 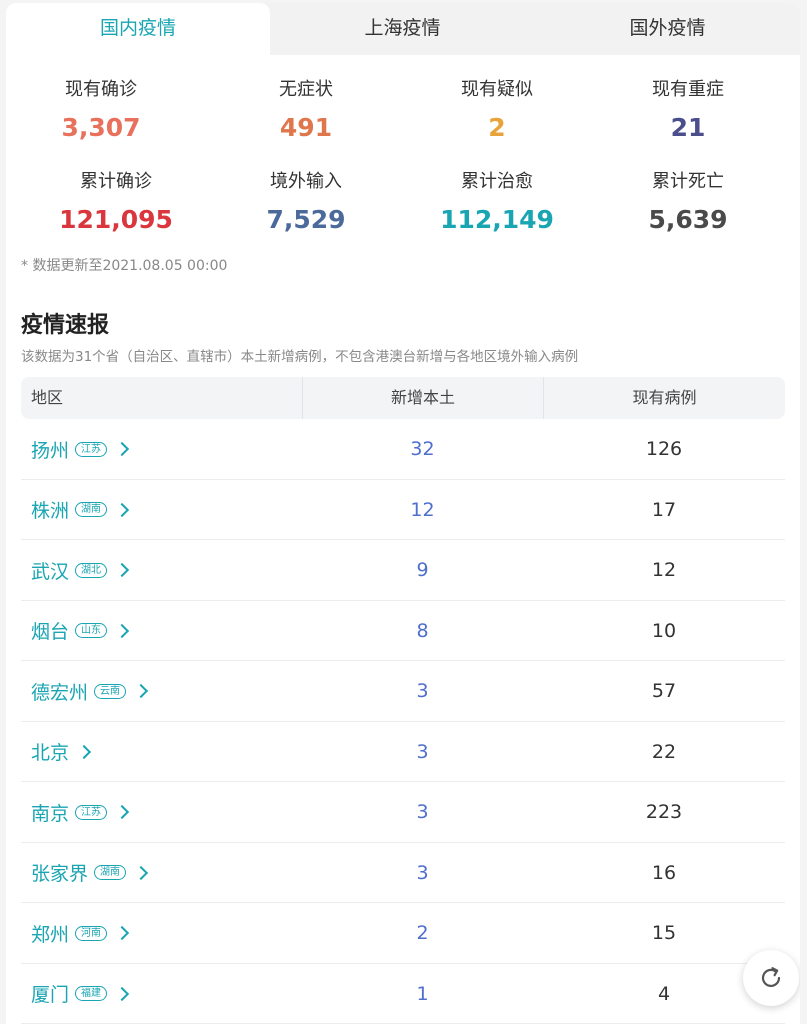 I want to click on section-title: 疫情速报, so click(x=65, y=325).